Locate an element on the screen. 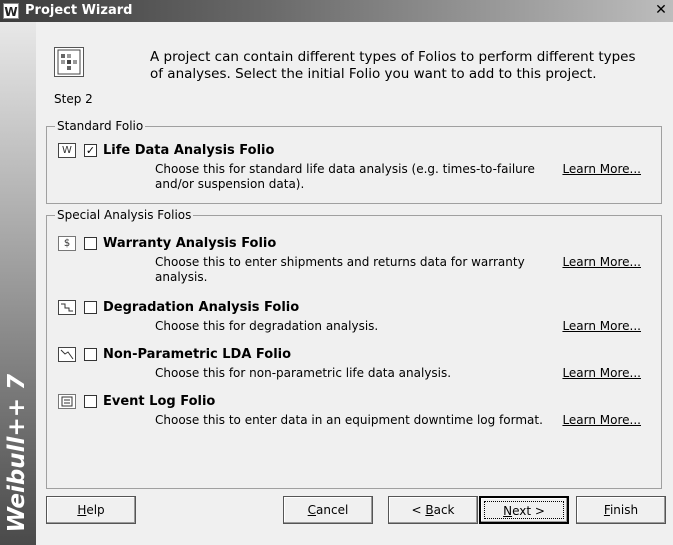  next-button: Next > is located at coordinates (524, 510).